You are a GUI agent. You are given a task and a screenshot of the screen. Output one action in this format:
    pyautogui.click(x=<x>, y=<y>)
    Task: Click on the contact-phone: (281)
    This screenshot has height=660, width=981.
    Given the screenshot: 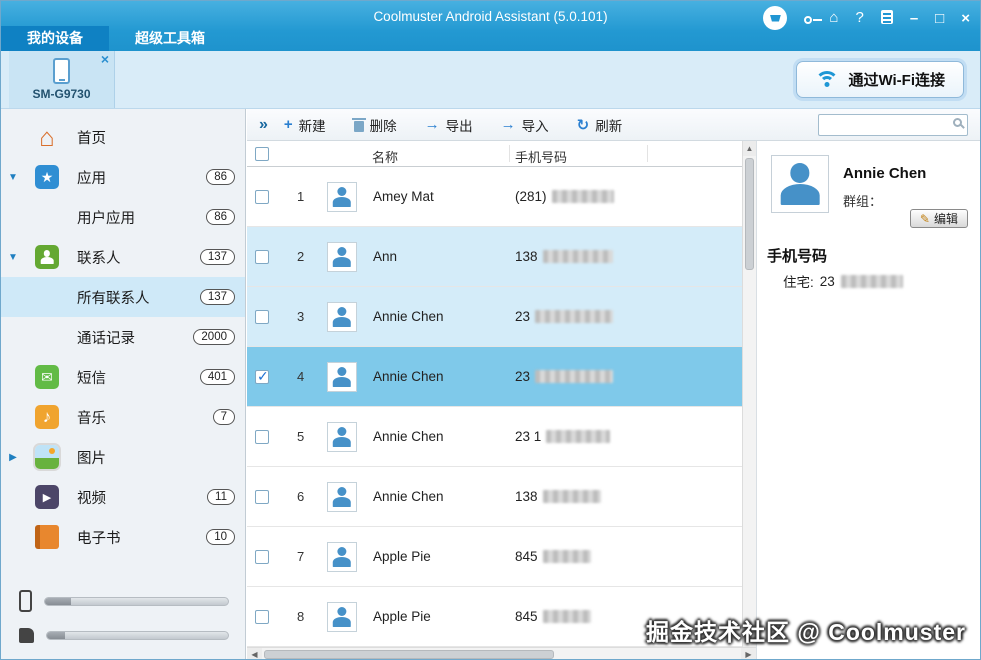 What is the action you would take?
    pyautogui.click(x=564, y=196)
    